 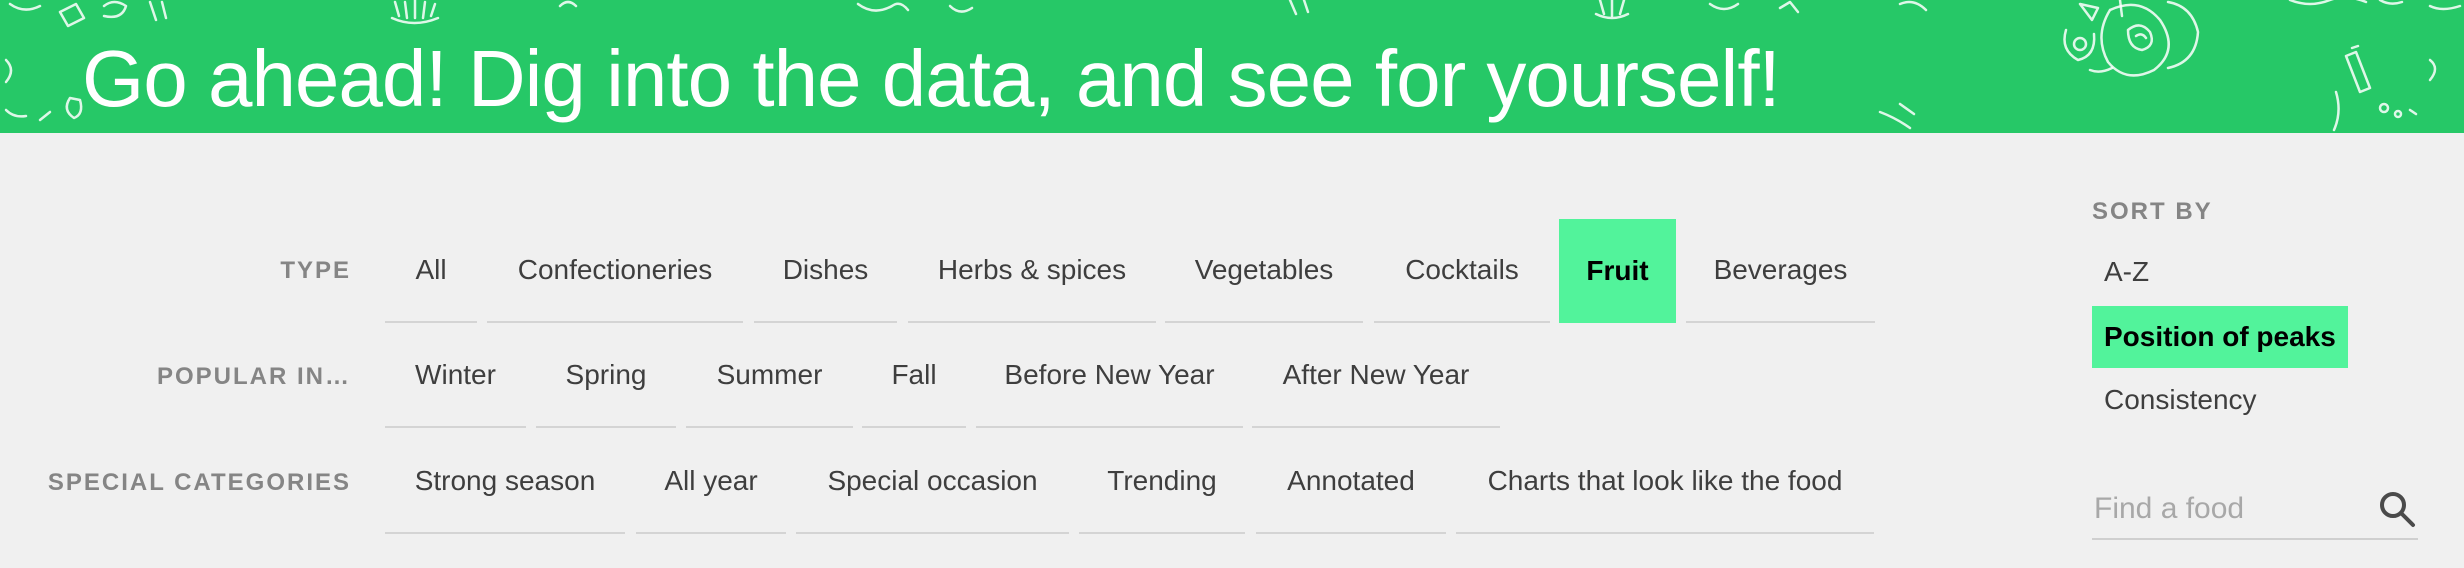 I want to click on filter-special-annotated: Annotated, so click(x=1351, y=482).